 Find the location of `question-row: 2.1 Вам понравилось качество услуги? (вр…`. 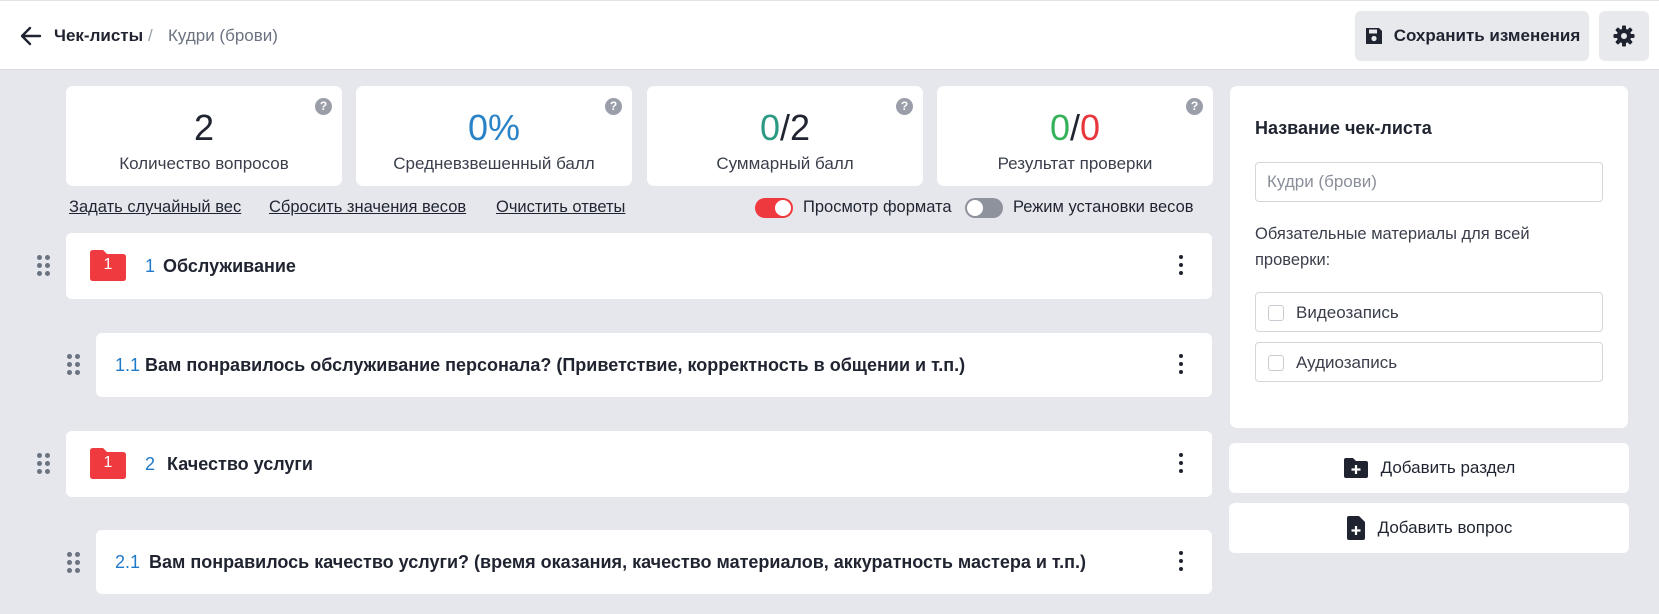

question-row: 2.1 Вам понравилось качество услуги? (вр… is located at coordinates (654, 562).